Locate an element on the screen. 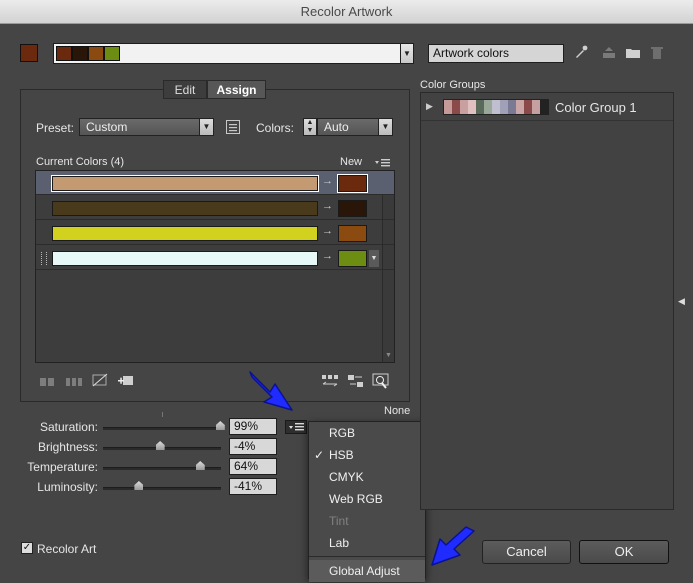  colors-label: Colors: is located at coordinates (275, 128).